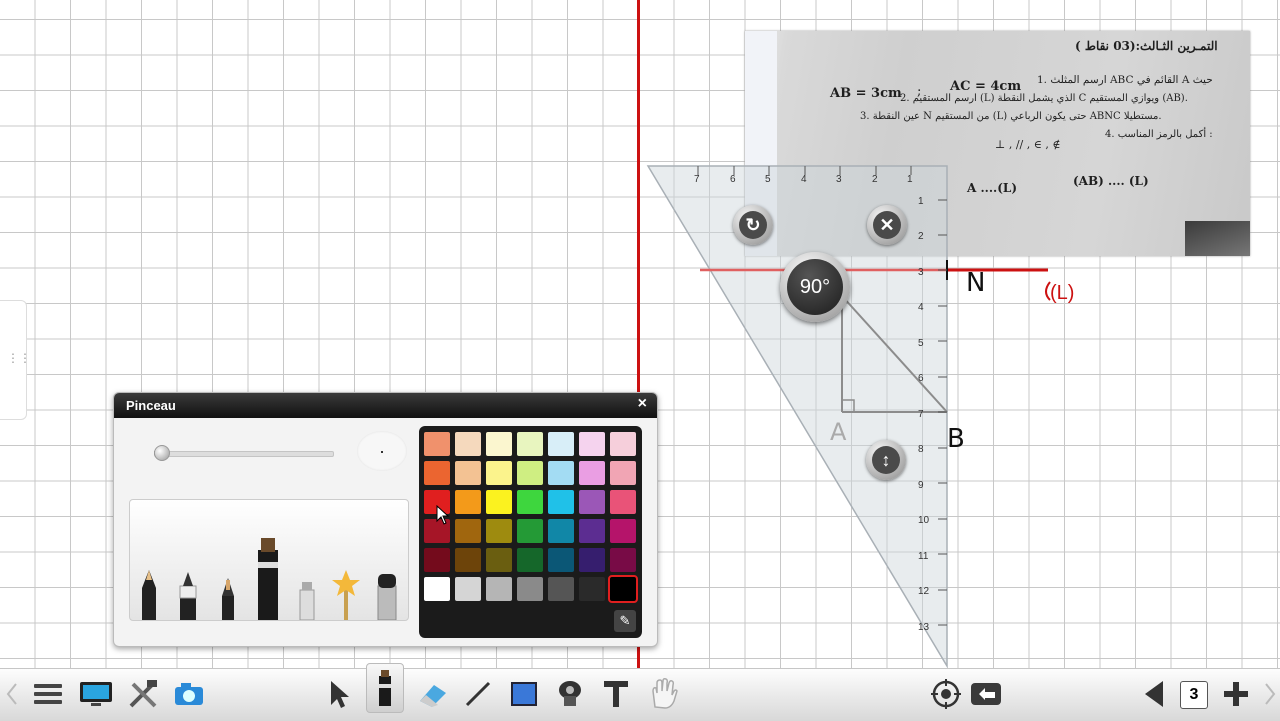 The width and height of the screenshot is (1280, 721). Describe the element at coordinates (385, 688) in the screenshot. I see `pen-icon` at that location.